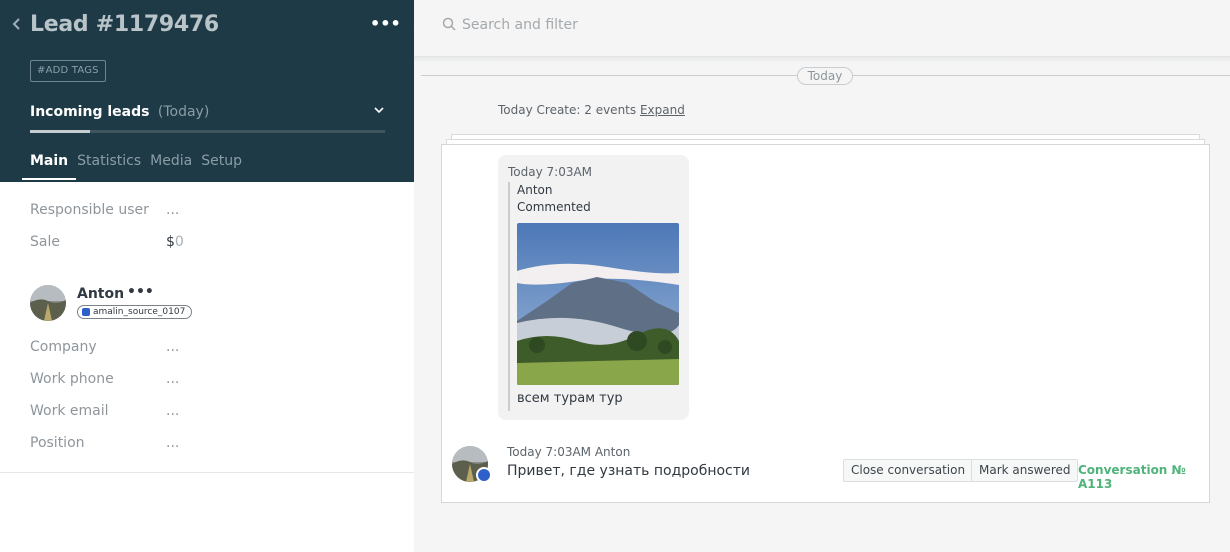 Image resolution: width=1230 pixels, height=552 pixels. I want to click on tab-setup: Setup, so click(221, 166).